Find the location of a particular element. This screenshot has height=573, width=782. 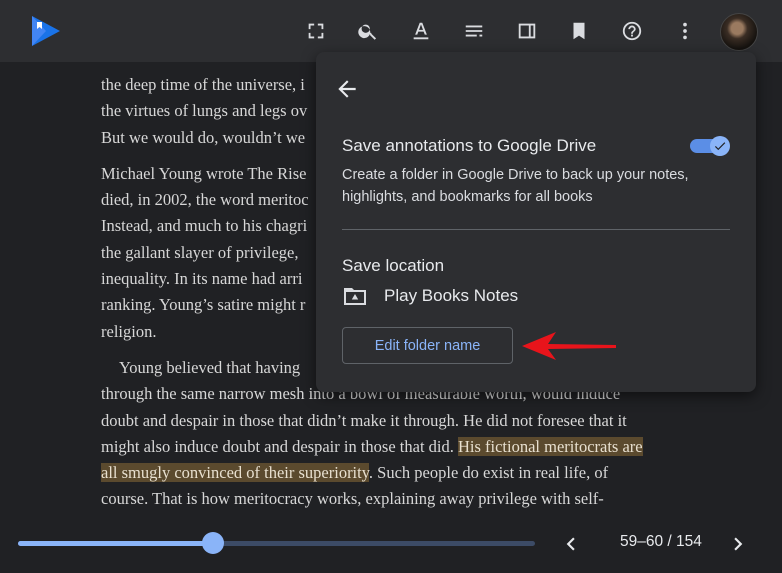

annotation-red-arrow-icon is located at coordinates (569, 346).